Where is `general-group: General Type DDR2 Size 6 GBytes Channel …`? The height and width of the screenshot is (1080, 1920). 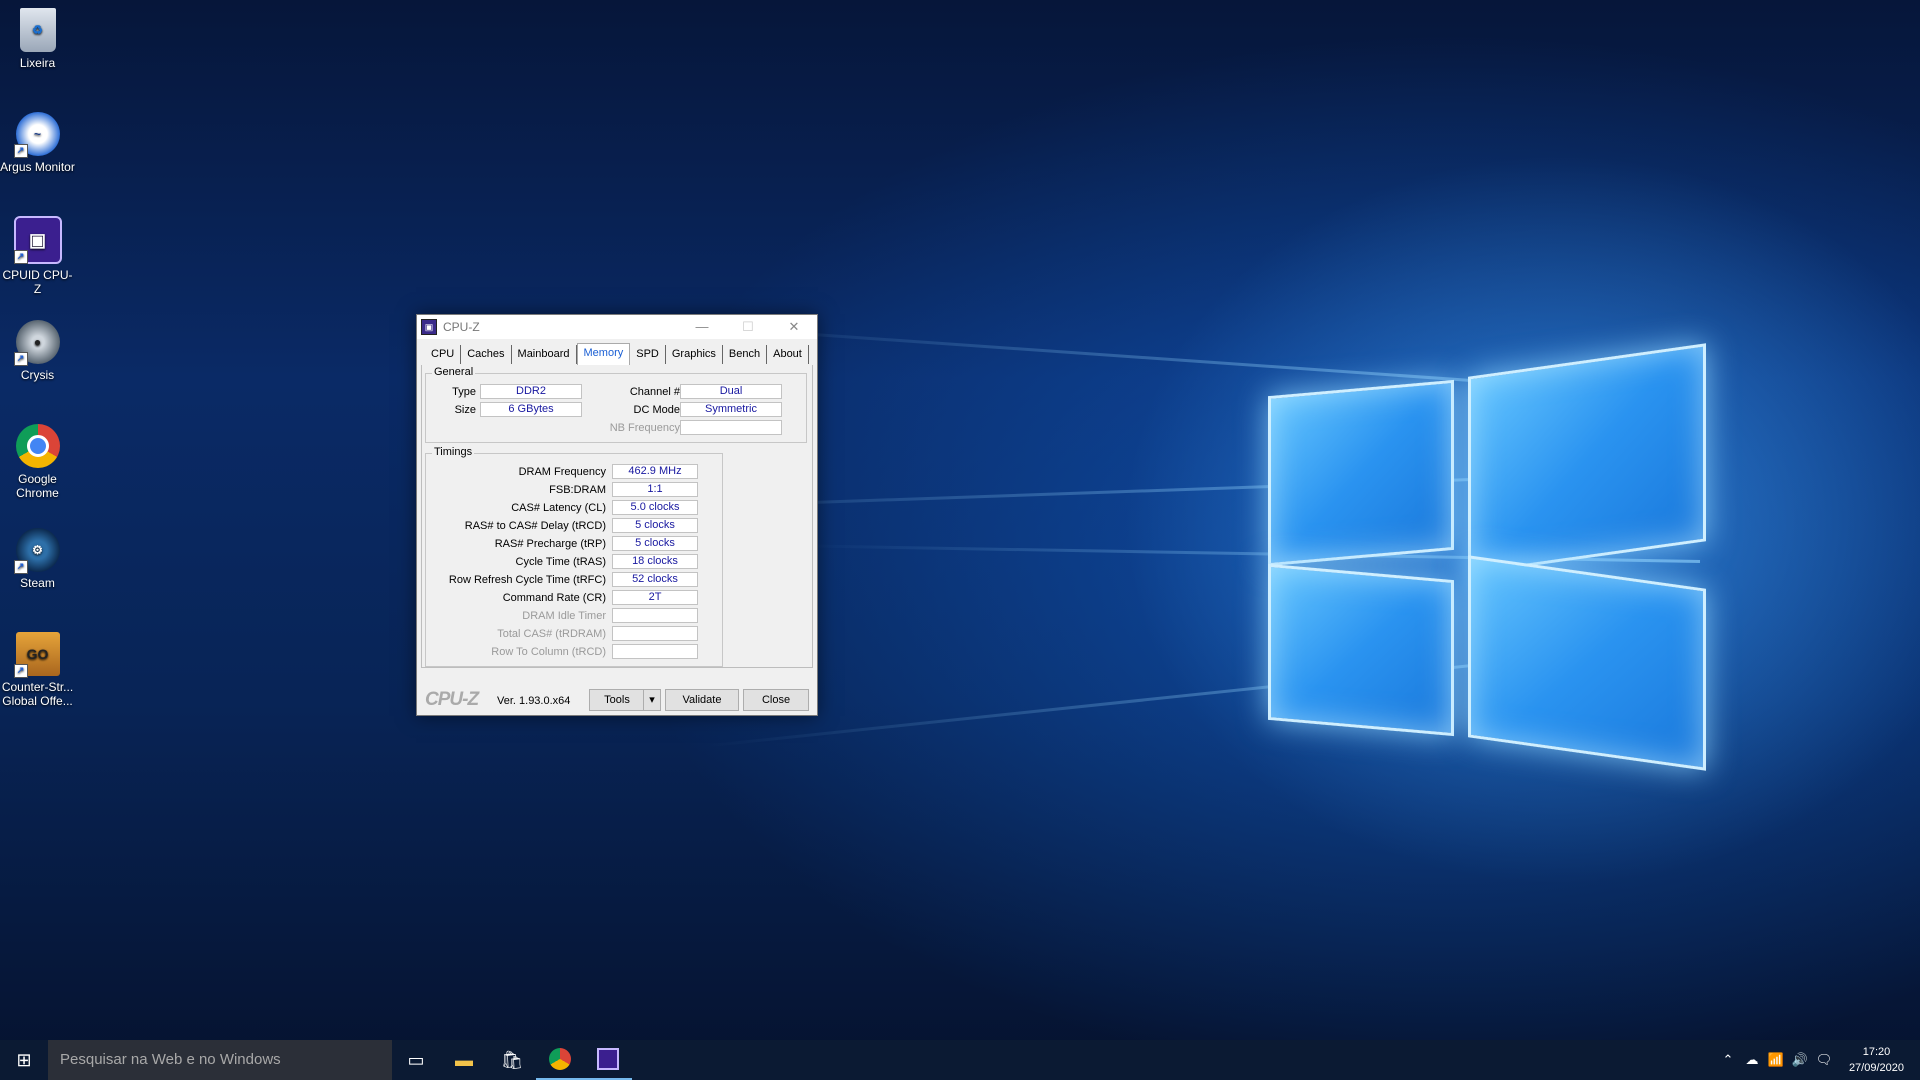 general-group: General Type DDR2 Size 6 GBytes Channel … is located at coordinates (616, 404).